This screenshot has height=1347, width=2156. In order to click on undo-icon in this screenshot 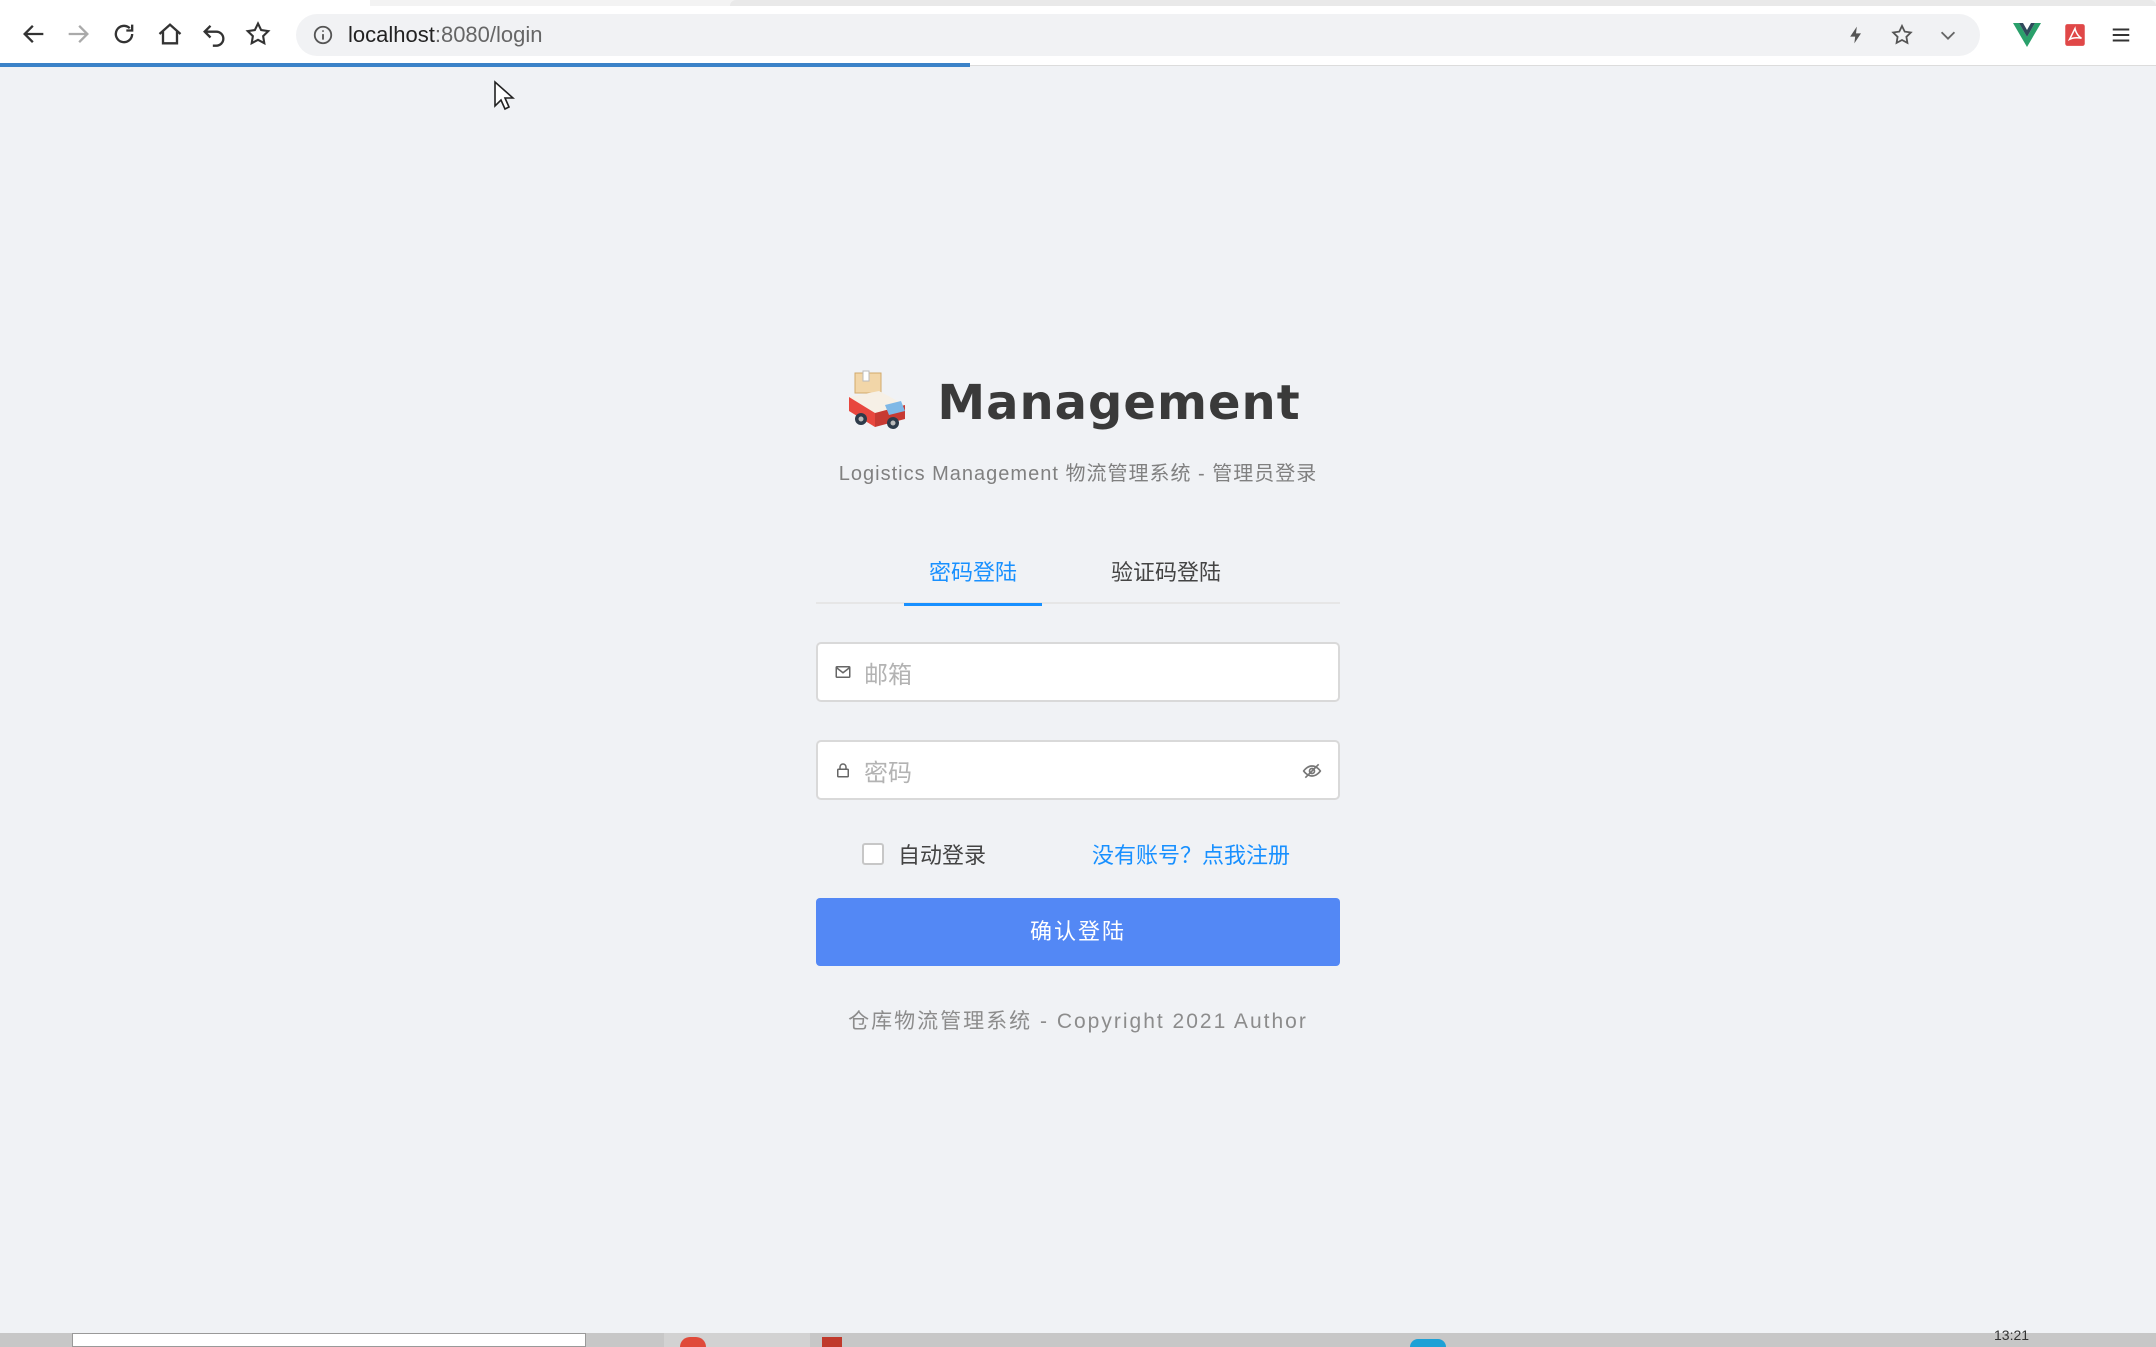, I will do `click(214, 36)`.